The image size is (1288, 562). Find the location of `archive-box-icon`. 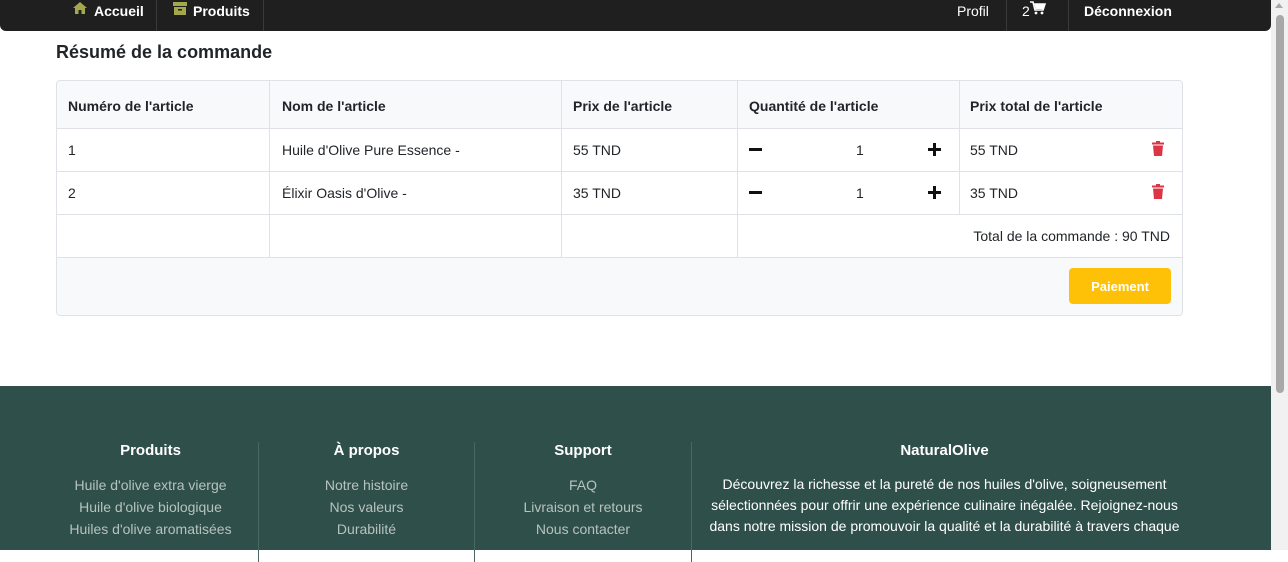

archive-box-icon is located at coordinates (180, 11).